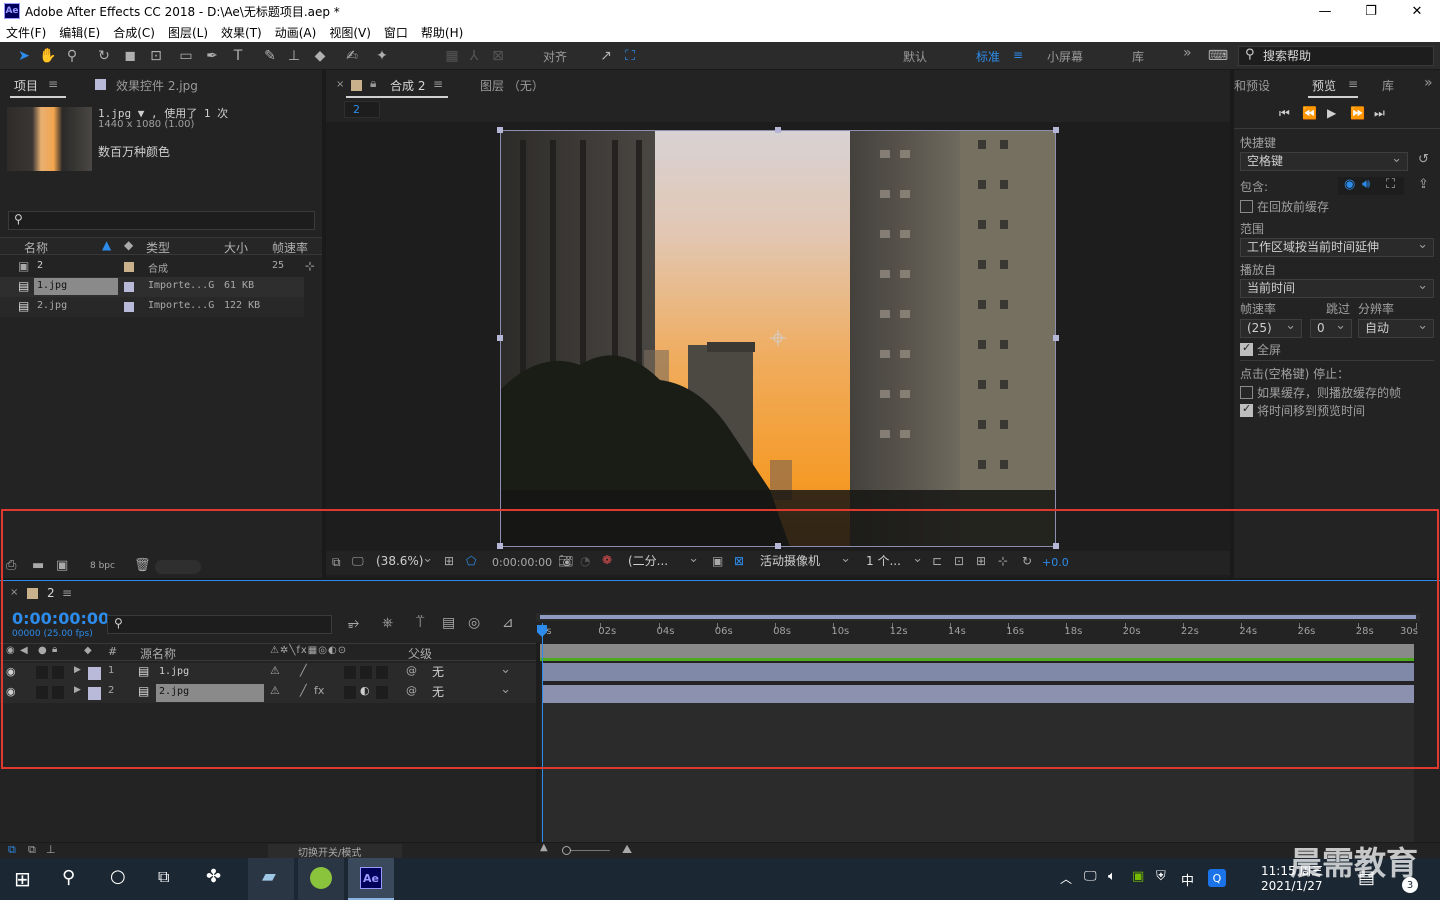 The image size is (1440, 900). What do you see at coordinates (1090, 876) in the screenshot?
I see `network-icon: 🖵` at bounding box center [1090, 876].